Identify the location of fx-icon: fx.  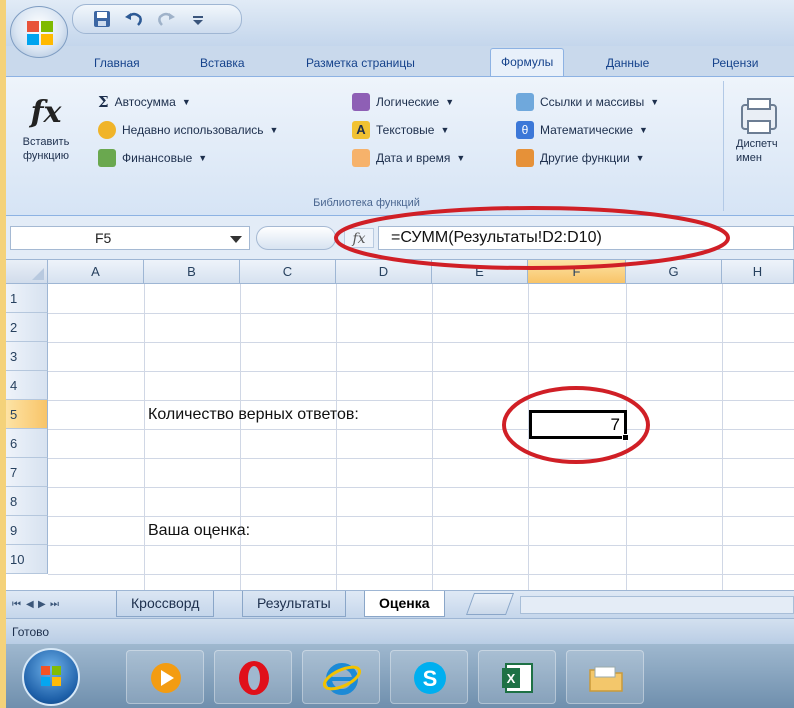
(46, 112).